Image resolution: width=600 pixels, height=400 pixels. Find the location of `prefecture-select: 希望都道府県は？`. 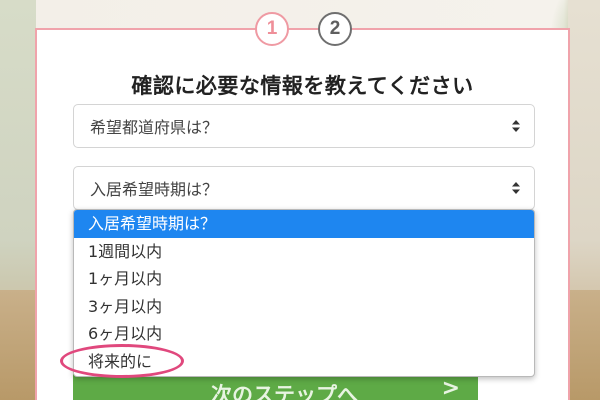

prefecture-select: 希望都道府県は？ is located at coordinates (304, 126).